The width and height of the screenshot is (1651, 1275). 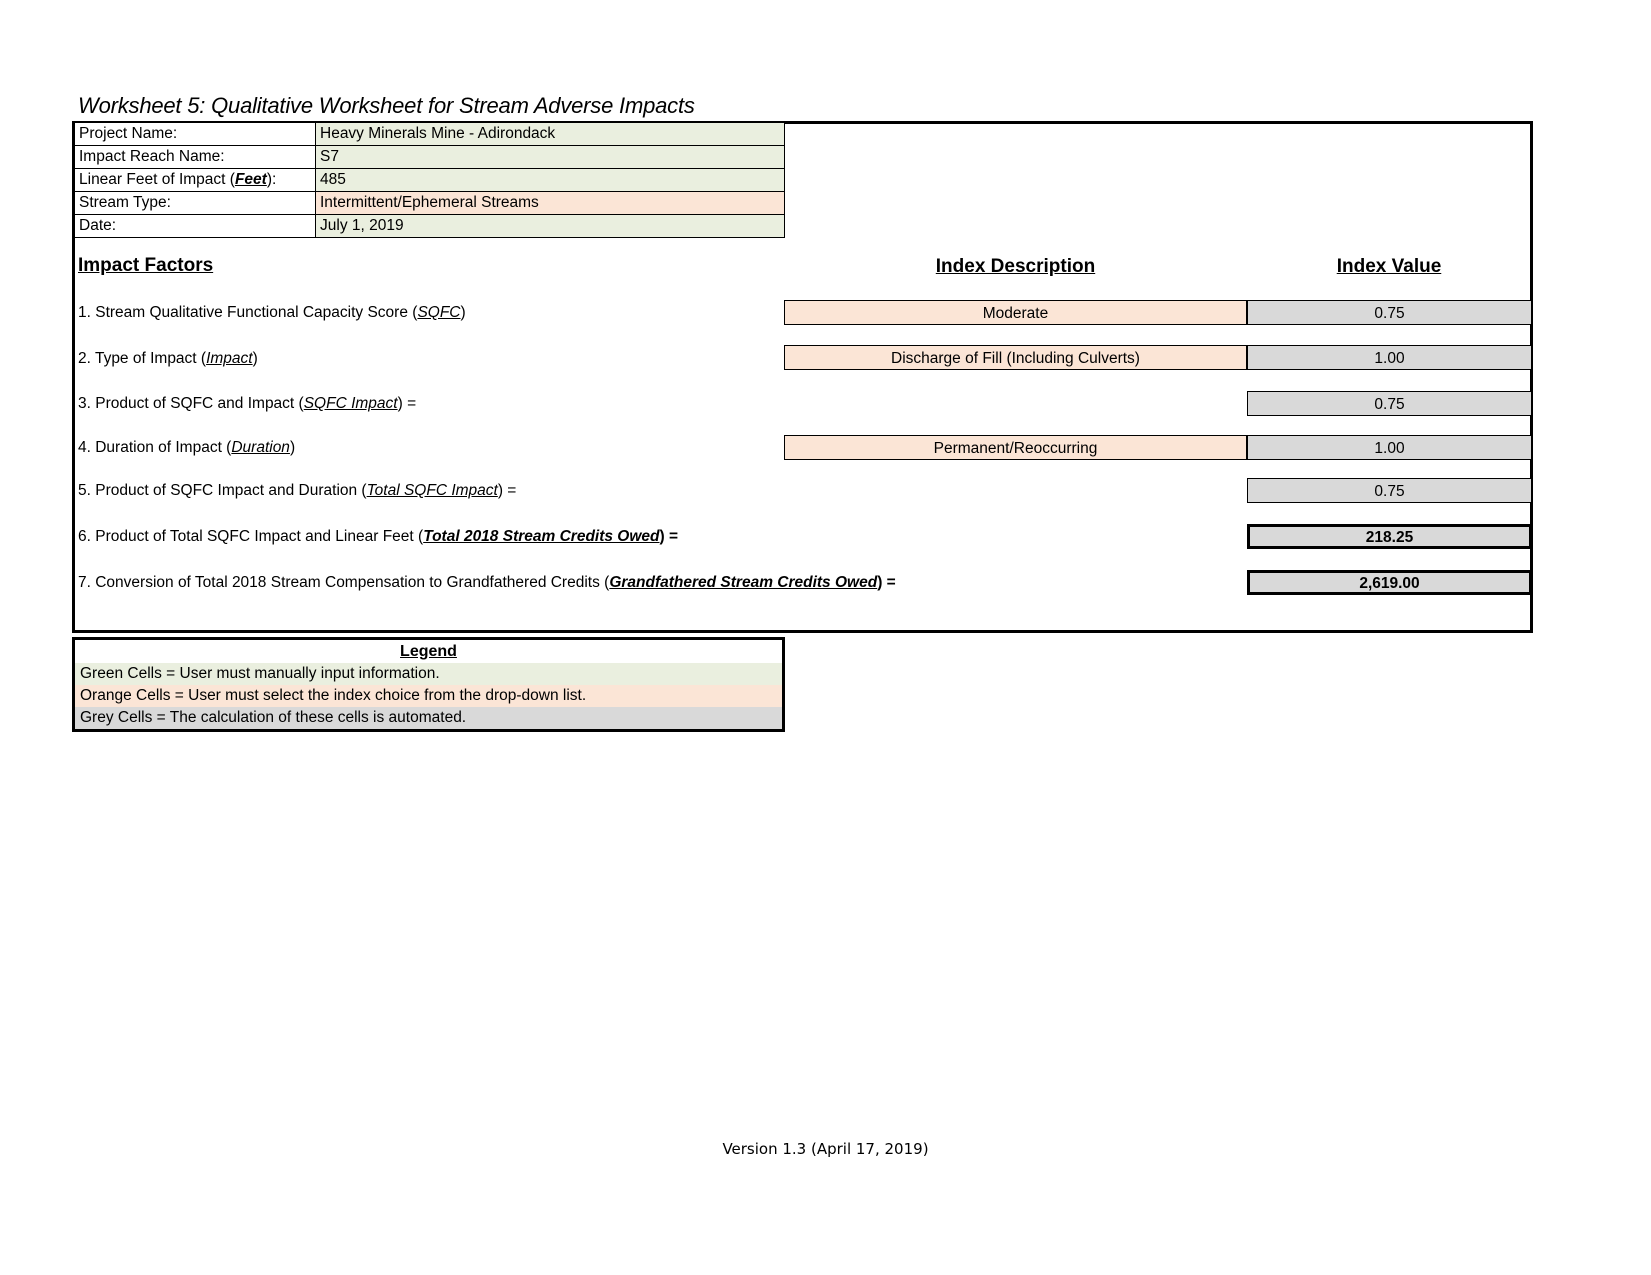 What do you see at coordinates (550, 157) in the screenshot?
I see `impact-reach-name-value: S7` at bounding box center [550, 157].